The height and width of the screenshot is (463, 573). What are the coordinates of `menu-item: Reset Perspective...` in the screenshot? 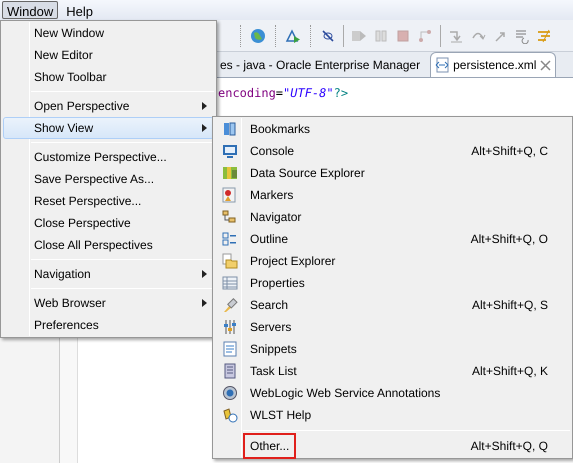 It's located at (108, 201).